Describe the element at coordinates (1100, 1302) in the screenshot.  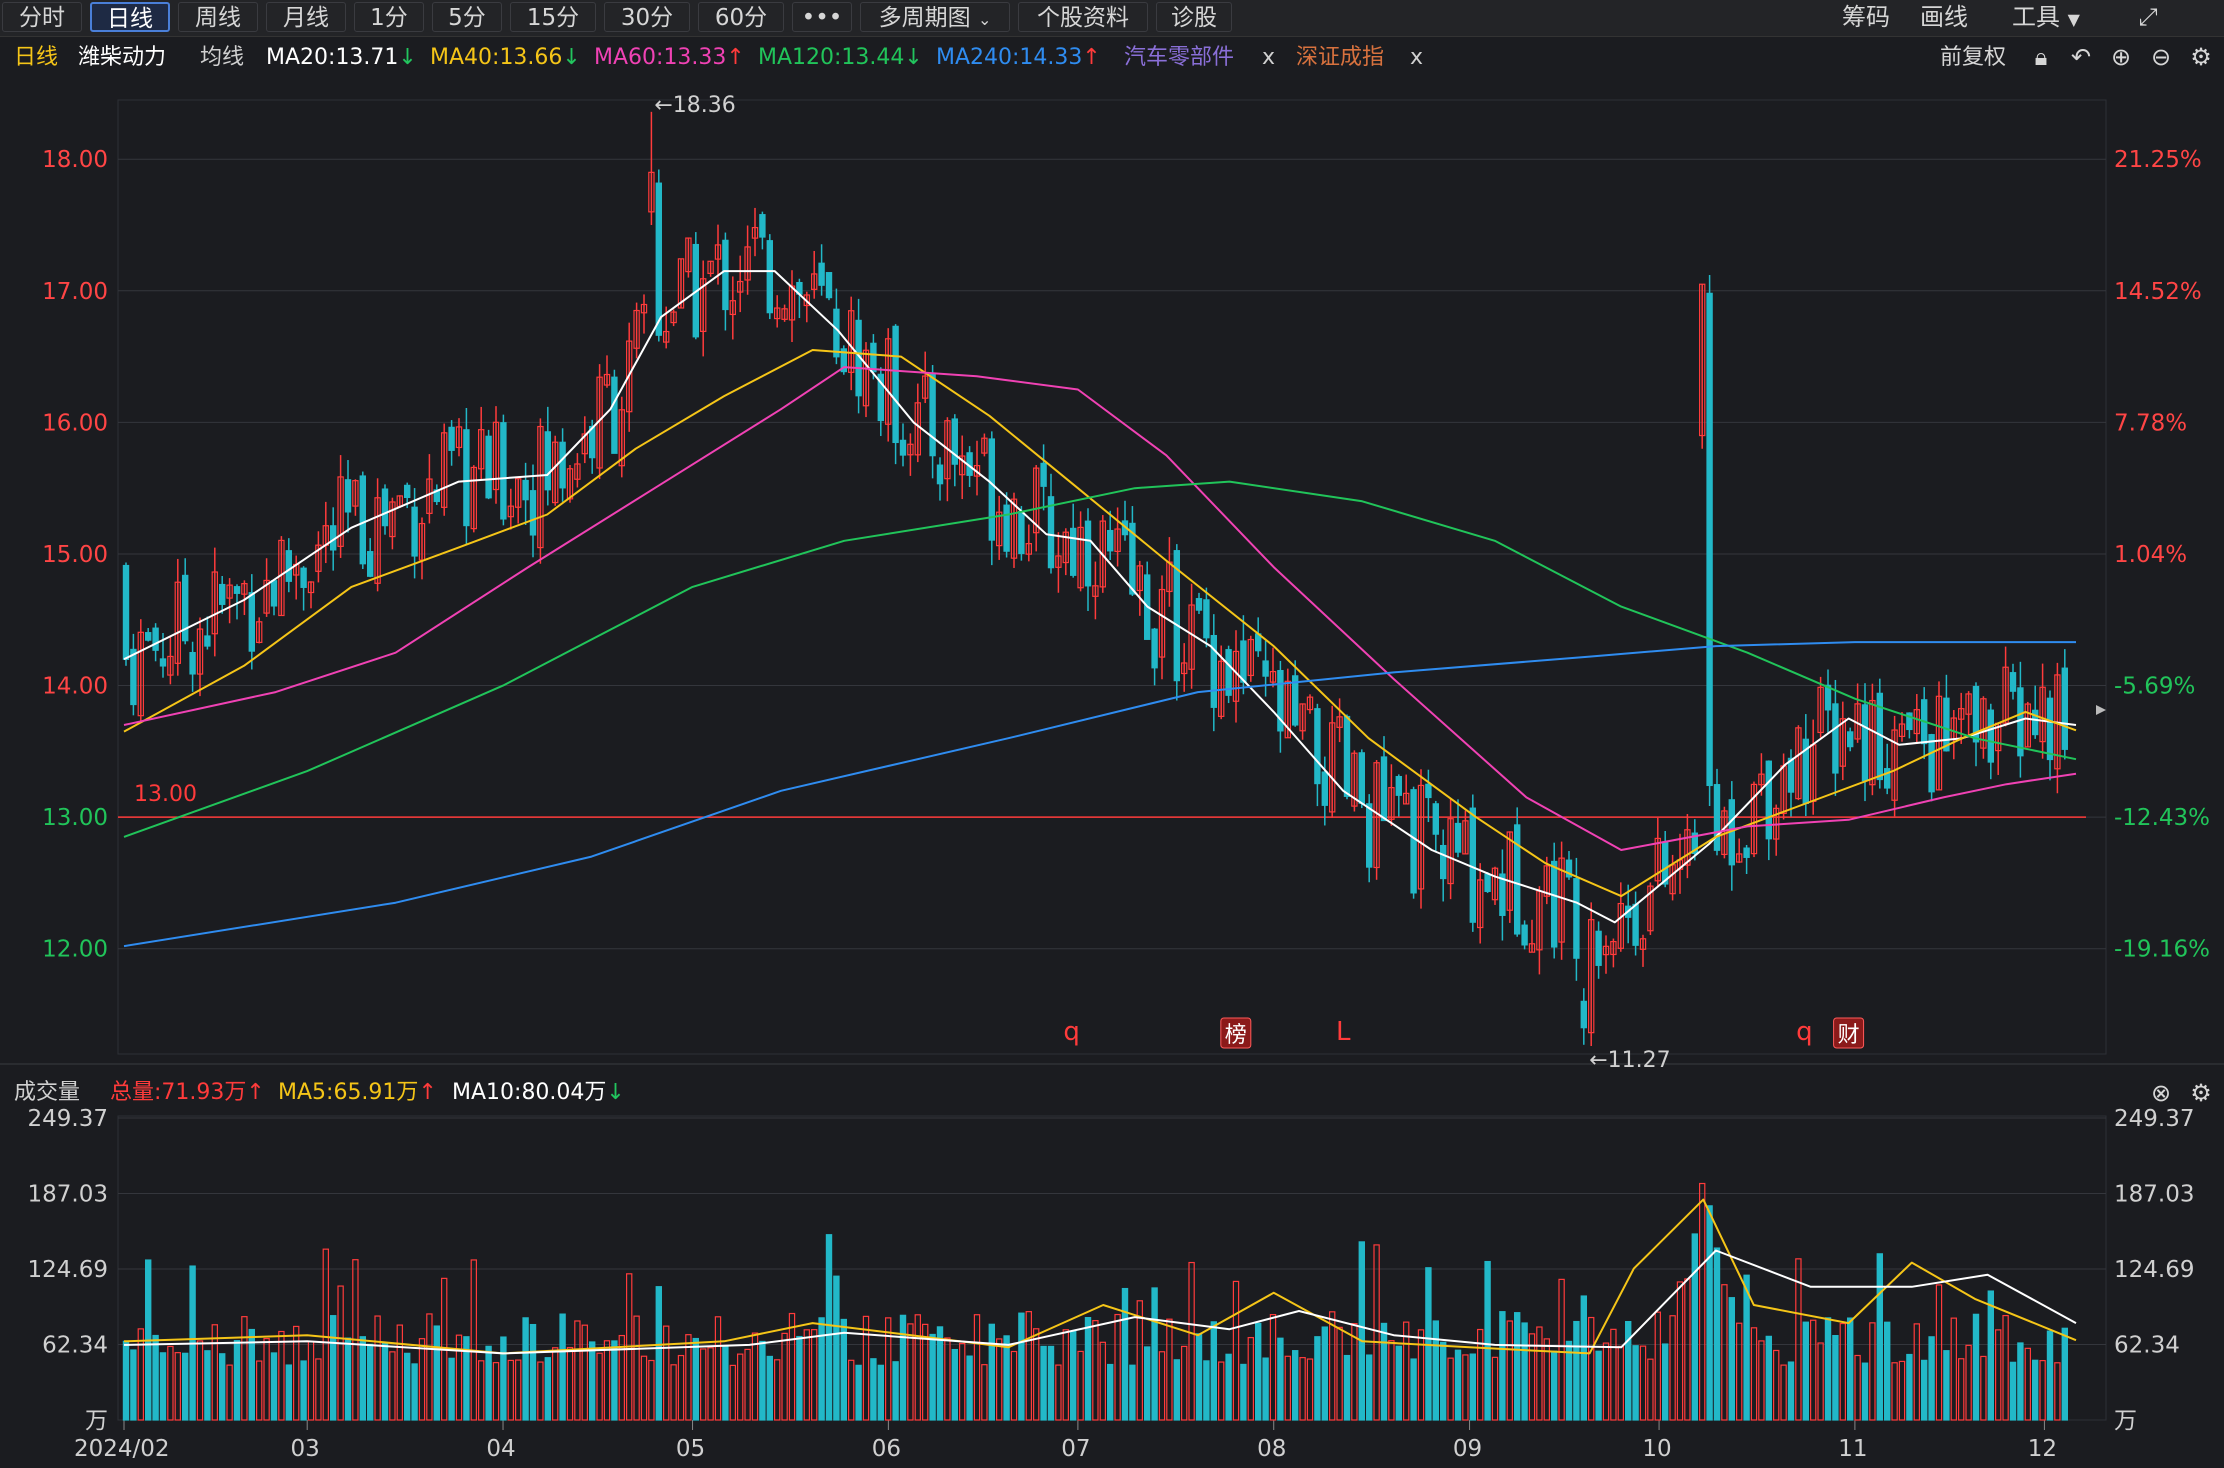
I see `volume-ma10-line` at that location.